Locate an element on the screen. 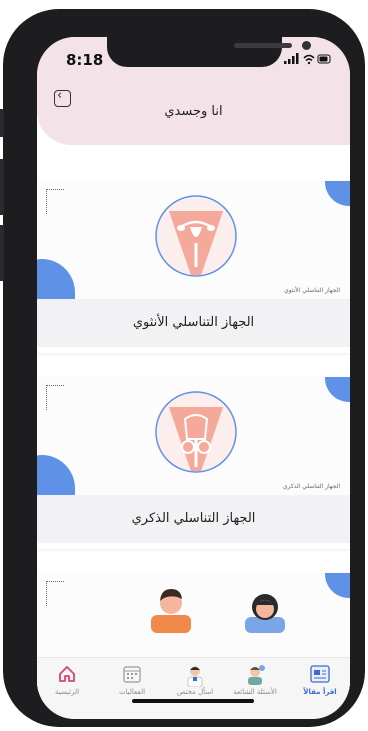  status-icons is located at coordinates (308, 60).